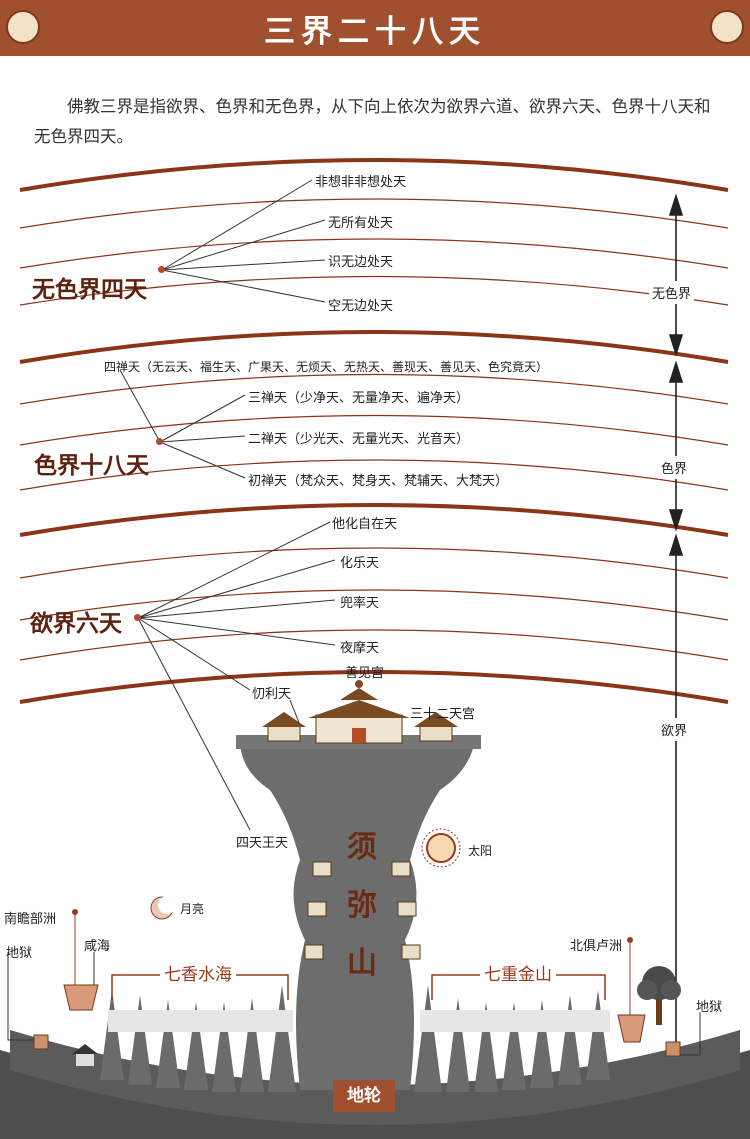 Image resolution: width=750 pixels, height=1139 pixels. Describe the element at coordinates (364, 1096) in the screenshot. I see `earth-wheel-label: 地轮` at that location.